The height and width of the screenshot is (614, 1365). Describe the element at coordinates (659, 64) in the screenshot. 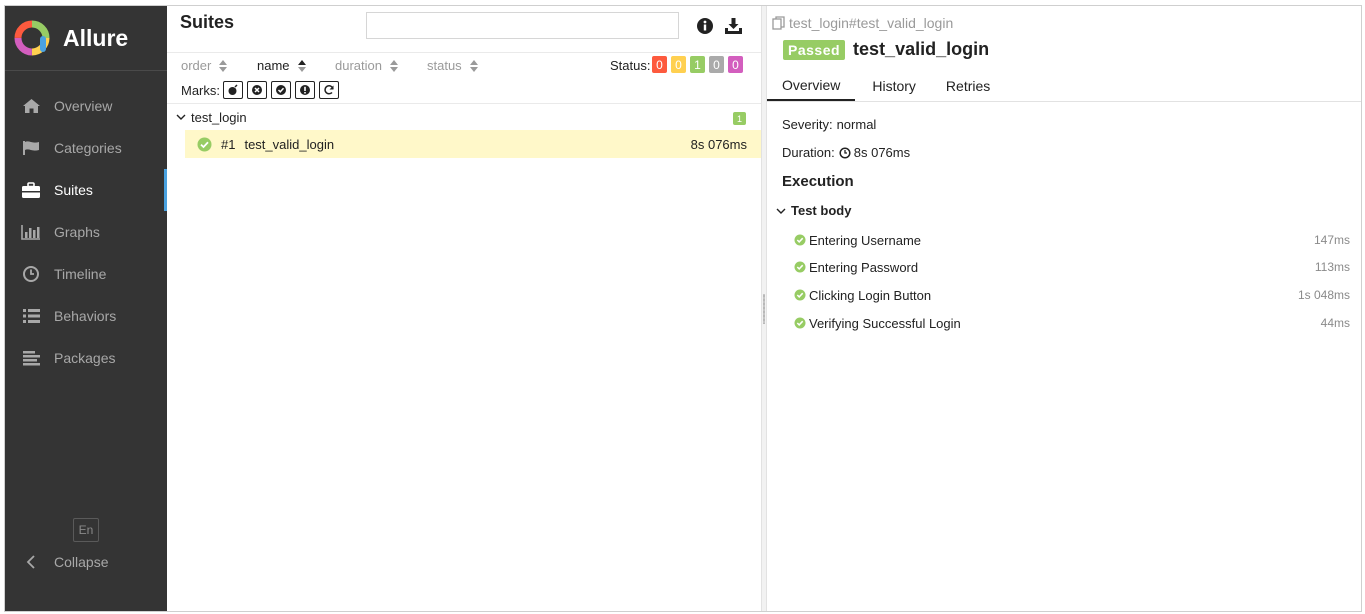

I see `status-failed-badge: 0` at that location.